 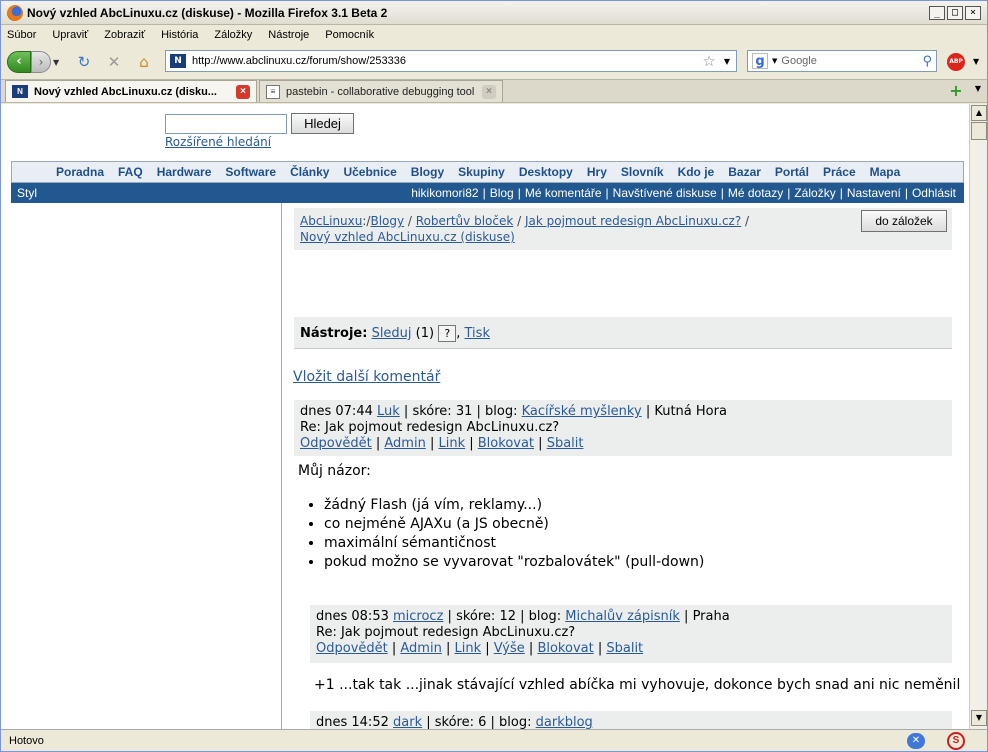 What do you see at coordinates (564, 722) in the screenshot?
I see `comment-blog-link: darkblog` at bounding box center [564, 722].